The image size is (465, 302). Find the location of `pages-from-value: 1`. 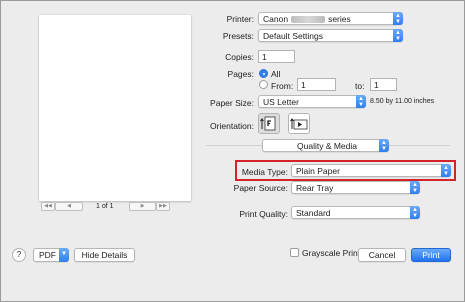

pages-from-value: 1 is located at coordinates (303, 85).